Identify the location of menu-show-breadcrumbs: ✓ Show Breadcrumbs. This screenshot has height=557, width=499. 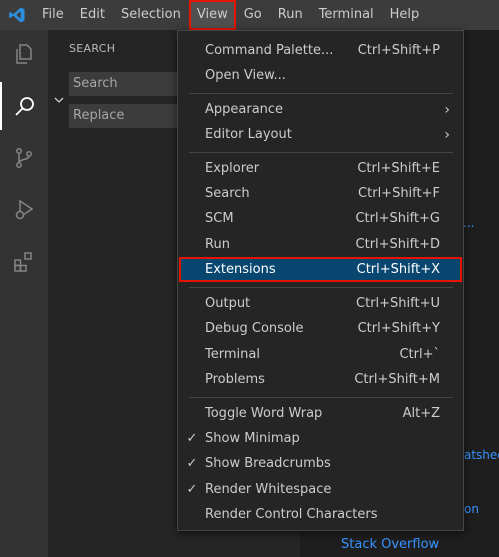
(320, 463).